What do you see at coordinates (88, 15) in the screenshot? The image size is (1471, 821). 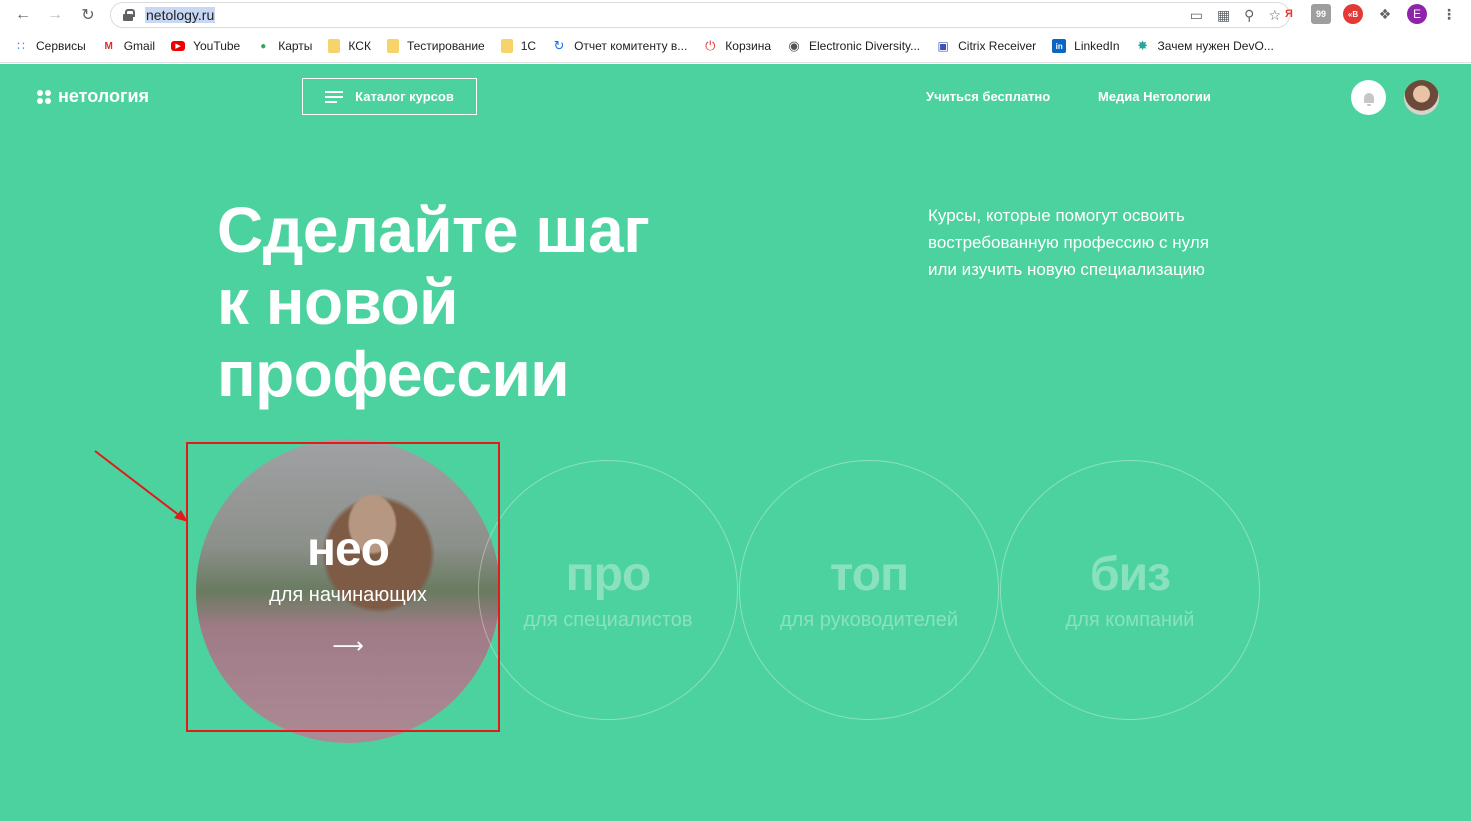 I see `reload-icon: ↻` at bounding box center [88, 15].